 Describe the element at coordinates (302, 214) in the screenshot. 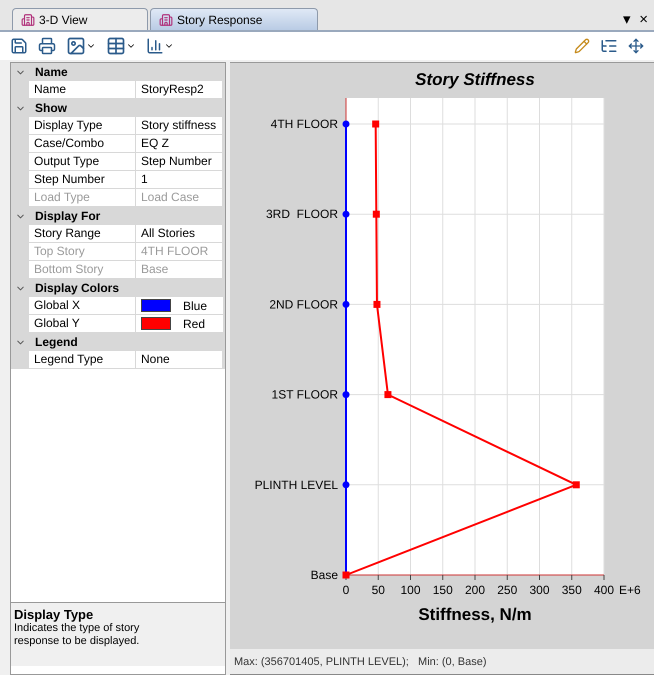

I see `category-label: 3RD FLOOR` at that location.